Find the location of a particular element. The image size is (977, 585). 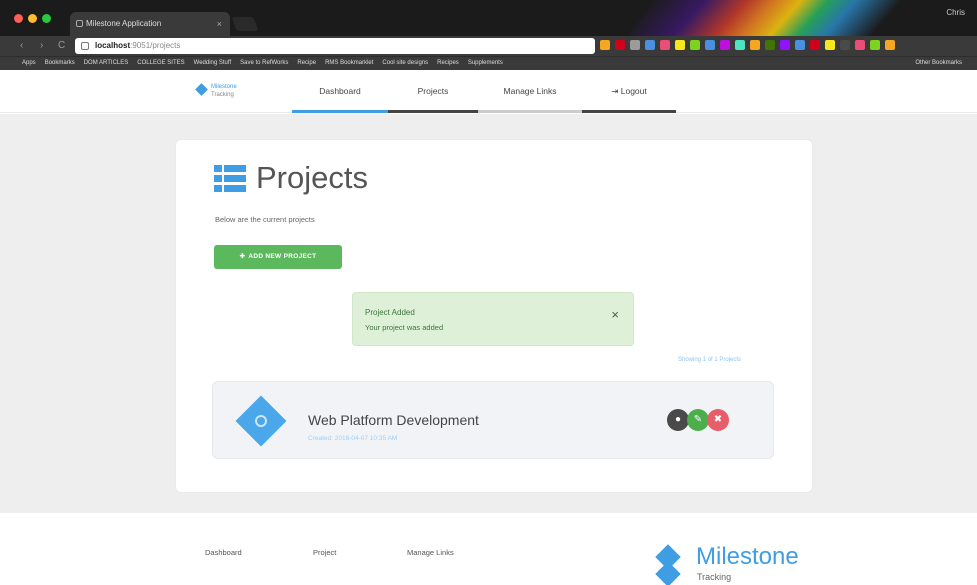

footer-logo: Milestone Tracking is located at coordinates (740, 564).